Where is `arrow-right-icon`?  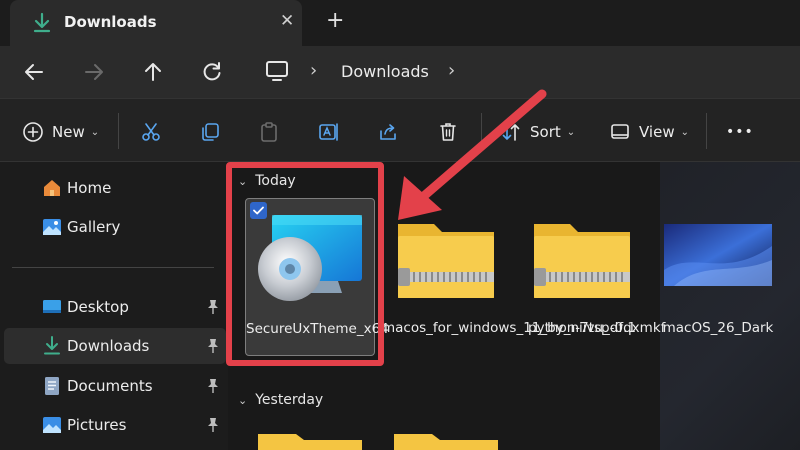 arrow-right-icon is located at coordinates (94, 72).